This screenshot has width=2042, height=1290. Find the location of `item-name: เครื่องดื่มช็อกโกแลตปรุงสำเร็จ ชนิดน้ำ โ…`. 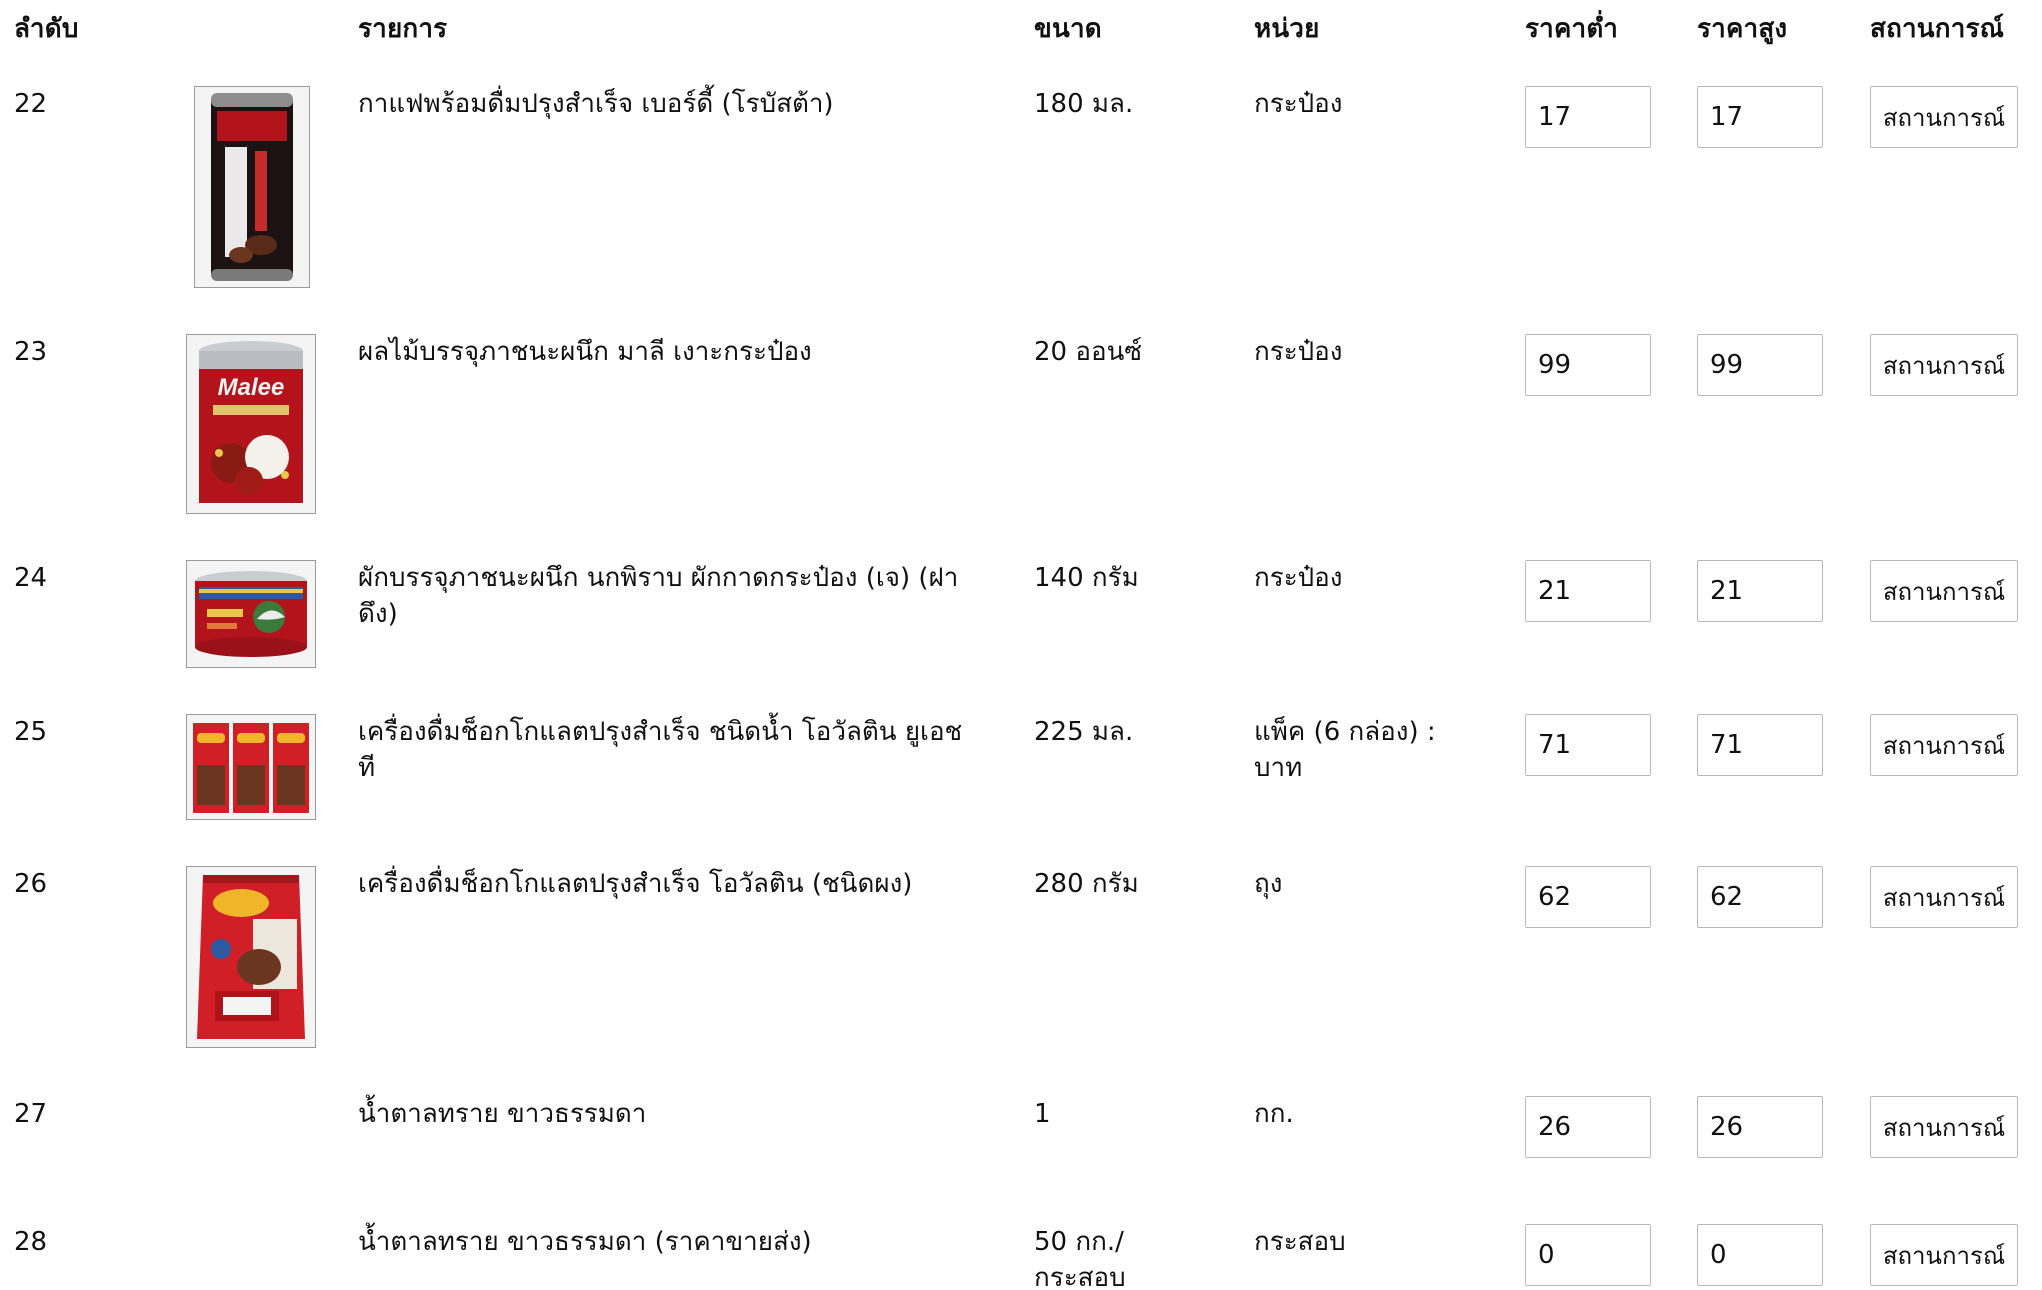

item-name: เครื่องดื่มช็อกโกแลตปรุงสำเร็จ ชนิดน้ำ โ… is located at coordinates (660, 750).